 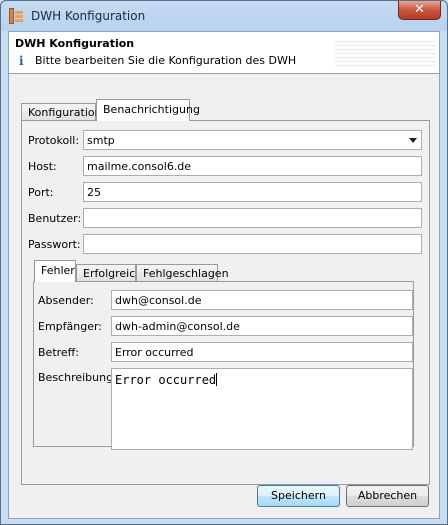 What do you see at coordinates (217, 379) in the screenshot?
I see `text-caret` at bounding box center [217, 379].